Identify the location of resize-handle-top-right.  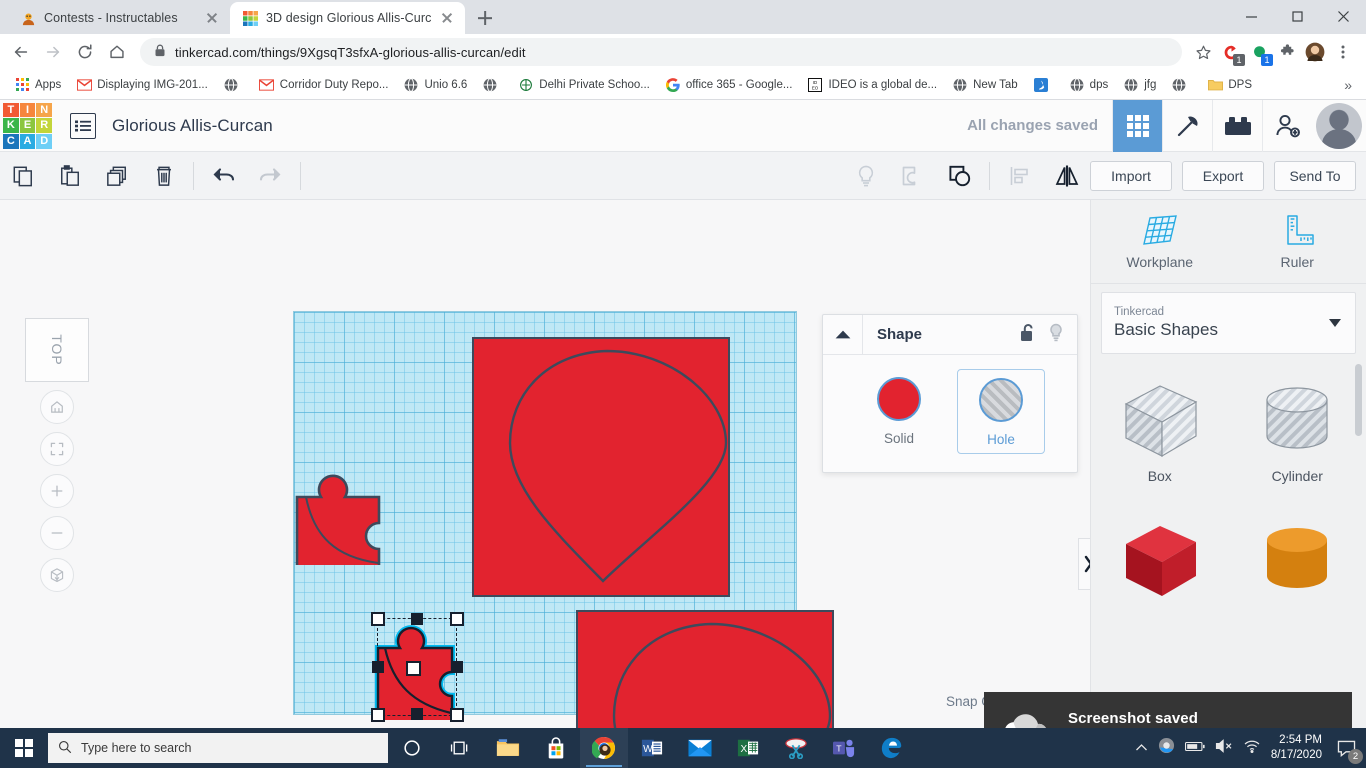
(457, 619).